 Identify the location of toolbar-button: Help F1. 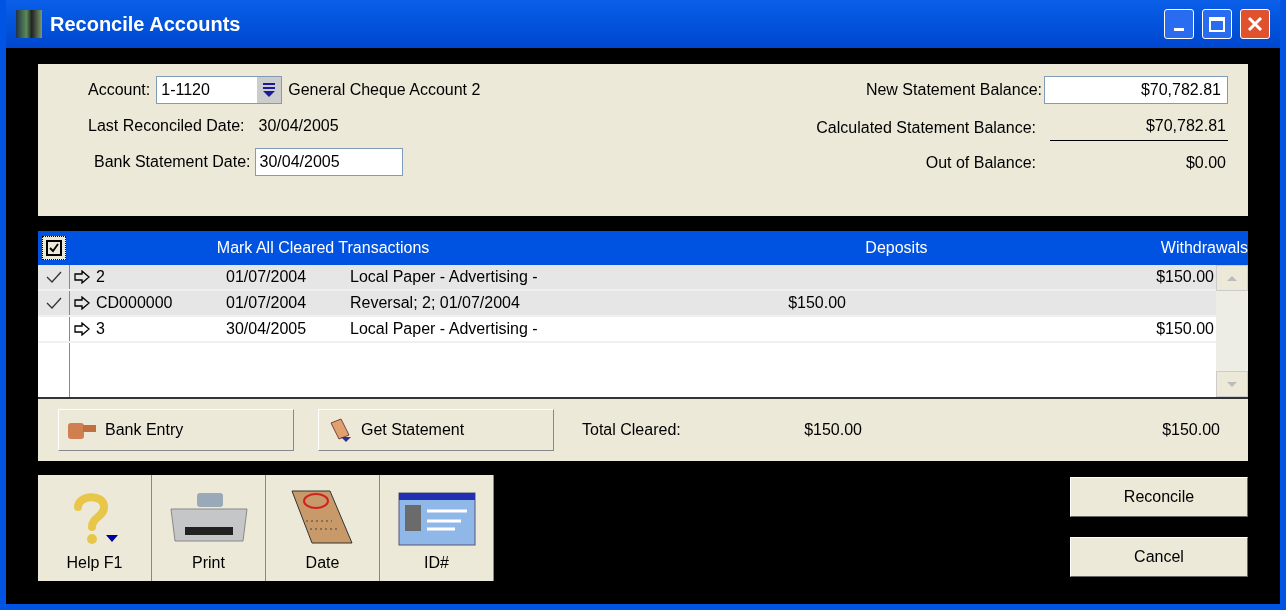
(95, 528).